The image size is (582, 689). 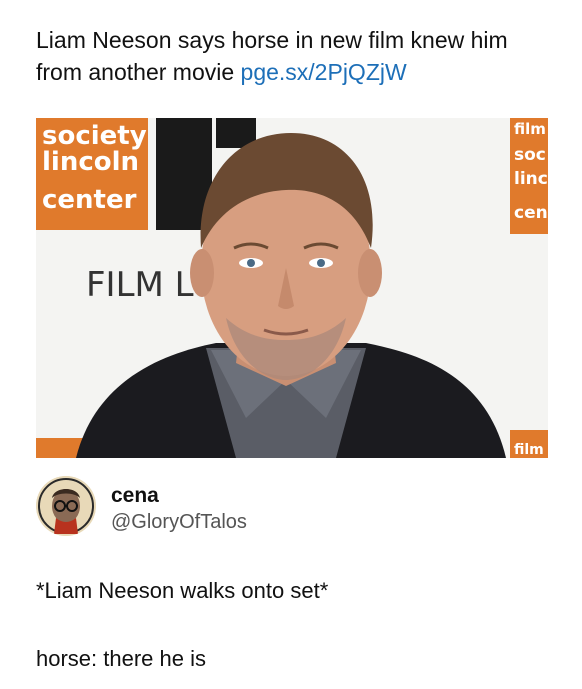 I want to click on post-caption-line2: from another movie pge.sx/2PjQZjW, so click(x=296, y=72).